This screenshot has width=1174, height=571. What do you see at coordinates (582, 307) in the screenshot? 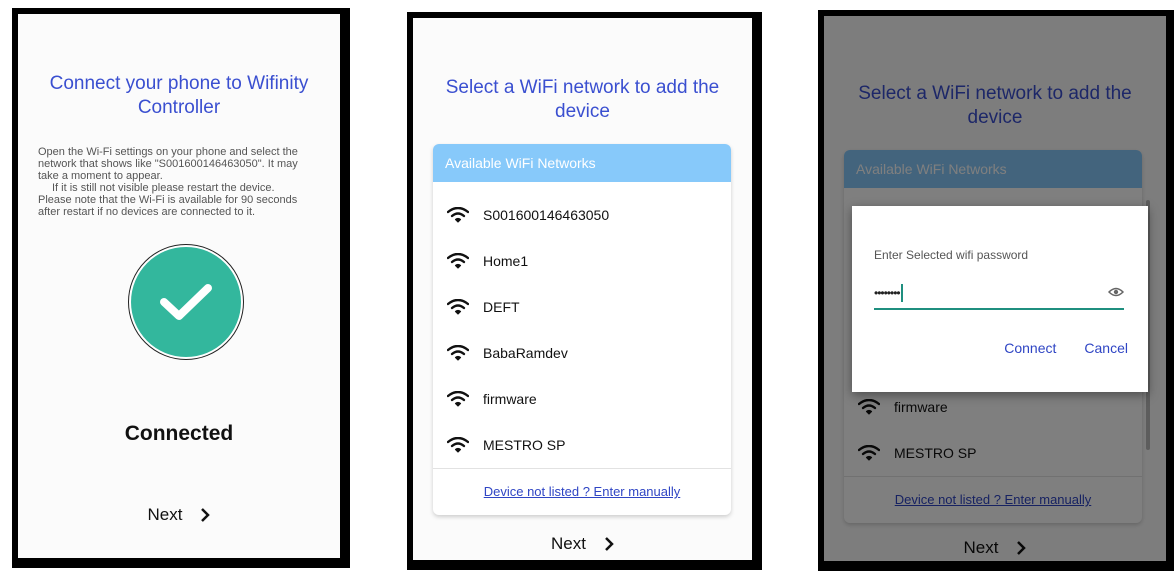
I see `network-item: DEFT` at bounding box center [582, 307].